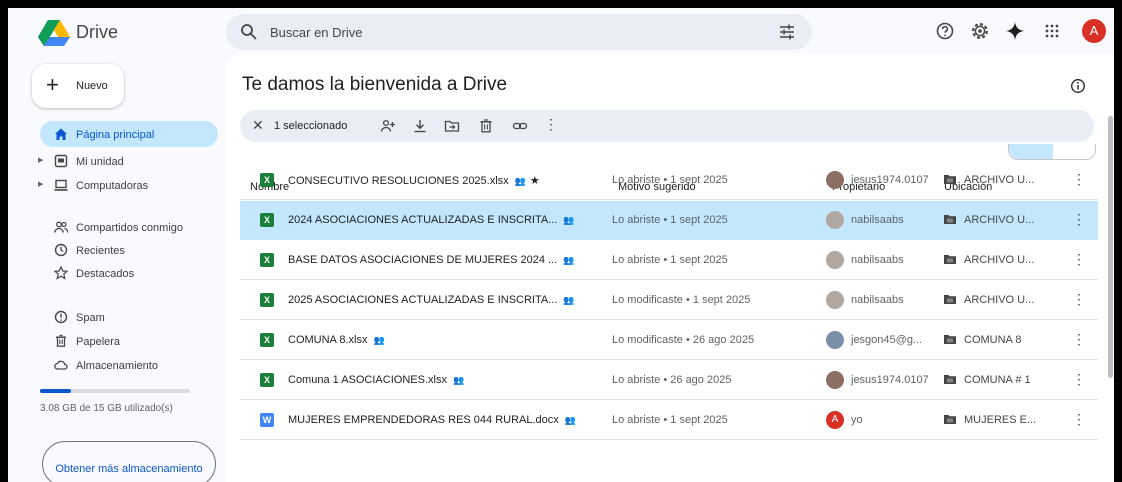 This screenshot has height=482, width=1122. What do you see at coordinates (1094, 31) in the screenshot?
I see `account-avatar: A` at bounding box center [1094, 31].